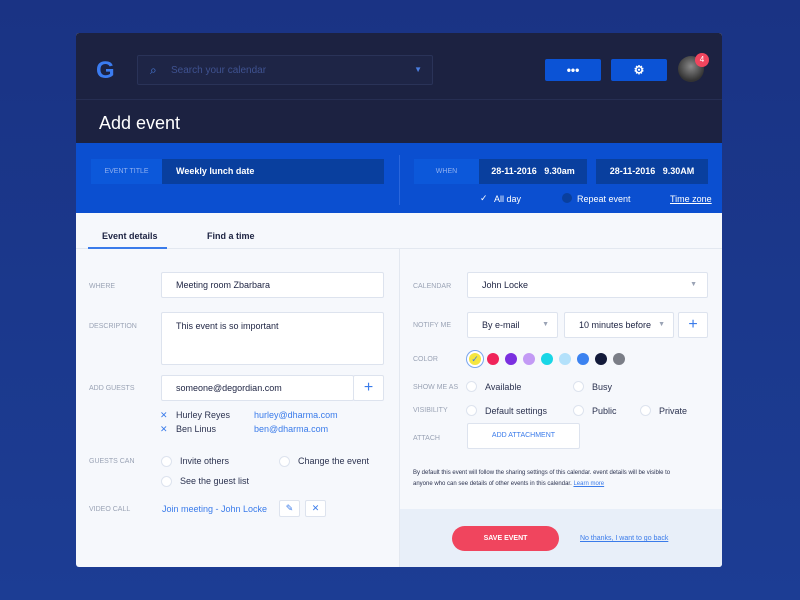 The width and height of the screenshot is (800, 600). I want to click on calendar-label: CALENDAR, so click(432, 286).